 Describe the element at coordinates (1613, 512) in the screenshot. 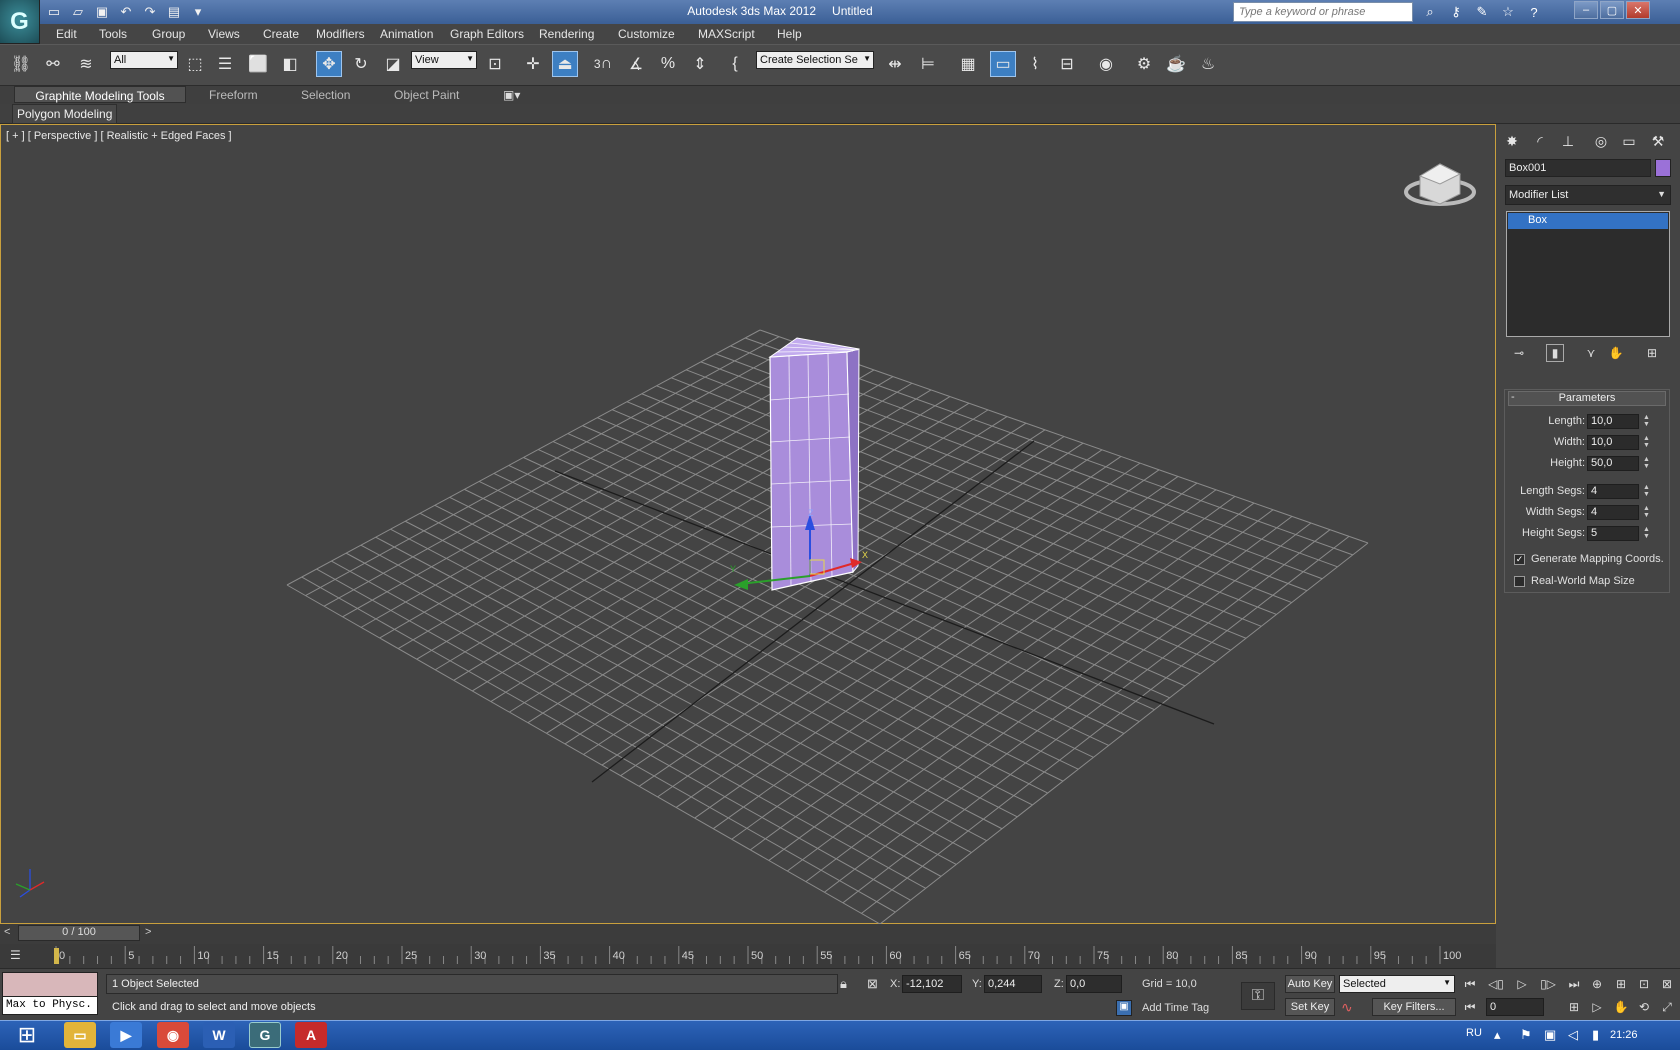

I see `width-segs-field: 4` at that location.